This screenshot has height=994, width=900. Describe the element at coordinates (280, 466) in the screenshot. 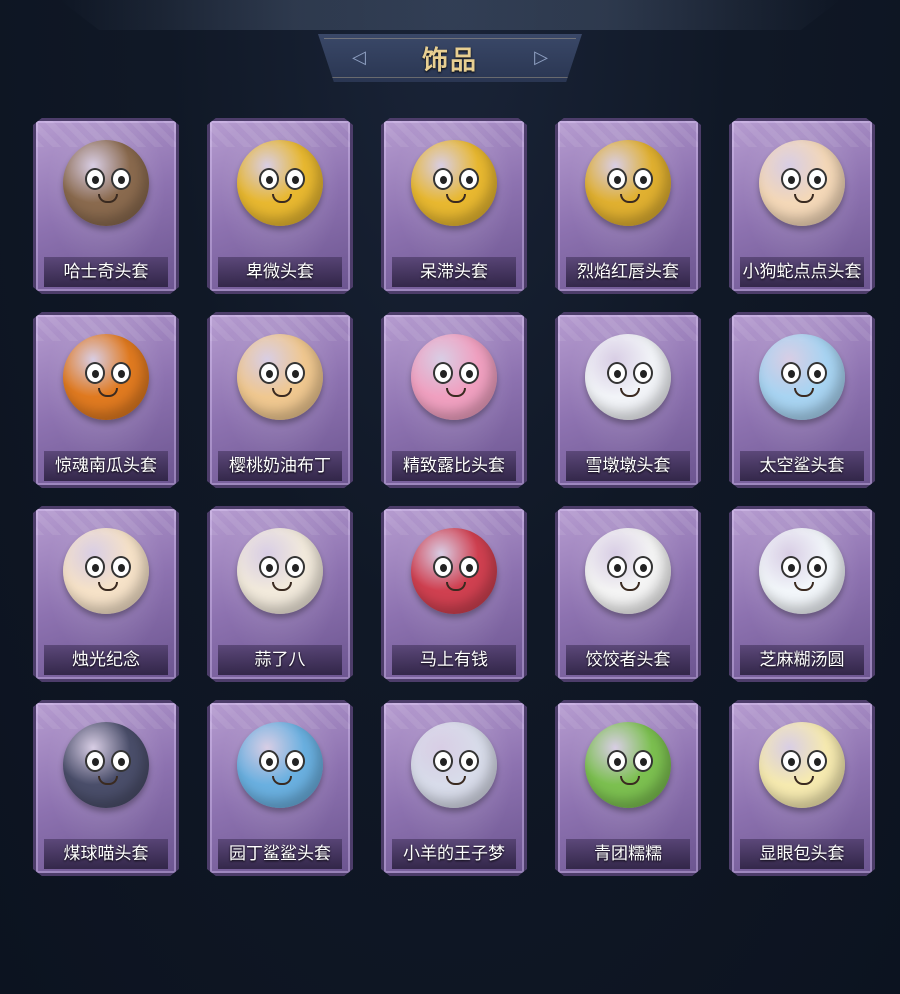

I see `accessory-label: 樱桃奶油布丁` at that location.